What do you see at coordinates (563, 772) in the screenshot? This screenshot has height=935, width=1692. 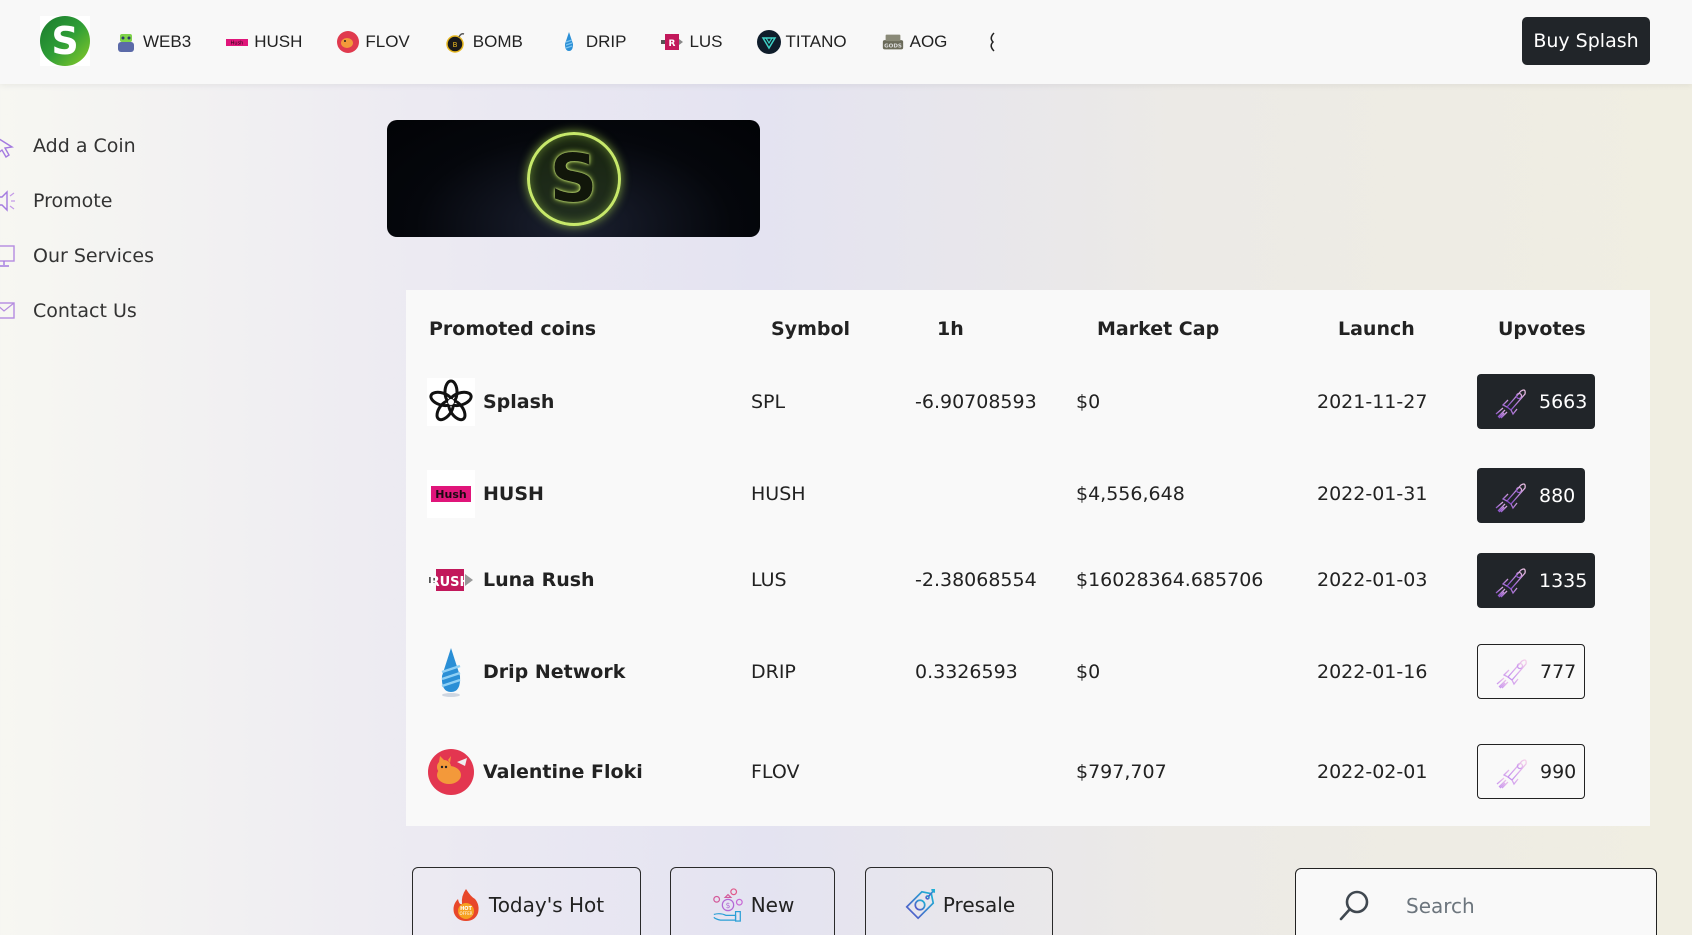 I see `coin-name: Valentine Floki` at bounding box center [563, 772].